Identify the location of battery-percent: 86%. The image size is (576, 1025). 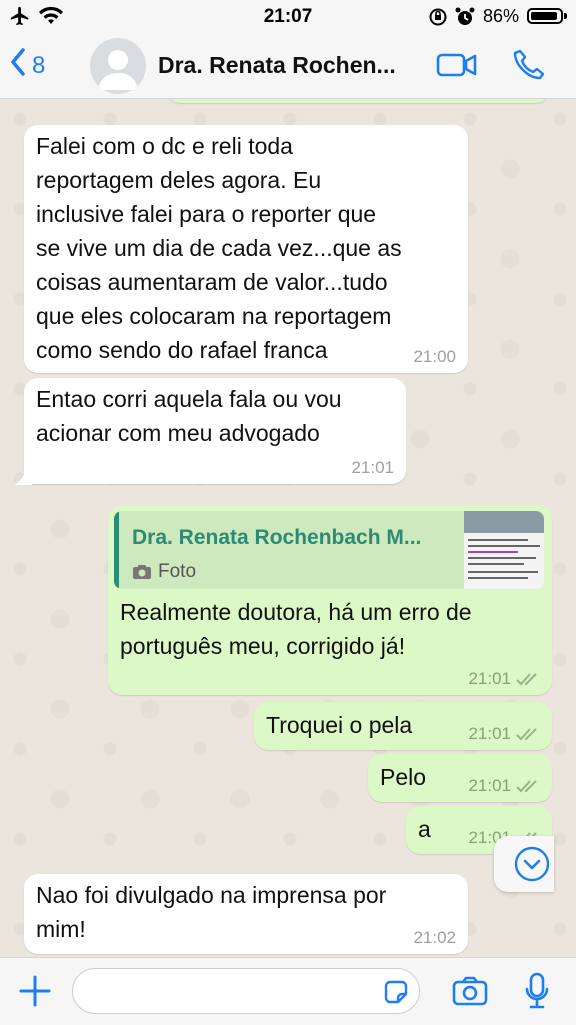
(501, 16).